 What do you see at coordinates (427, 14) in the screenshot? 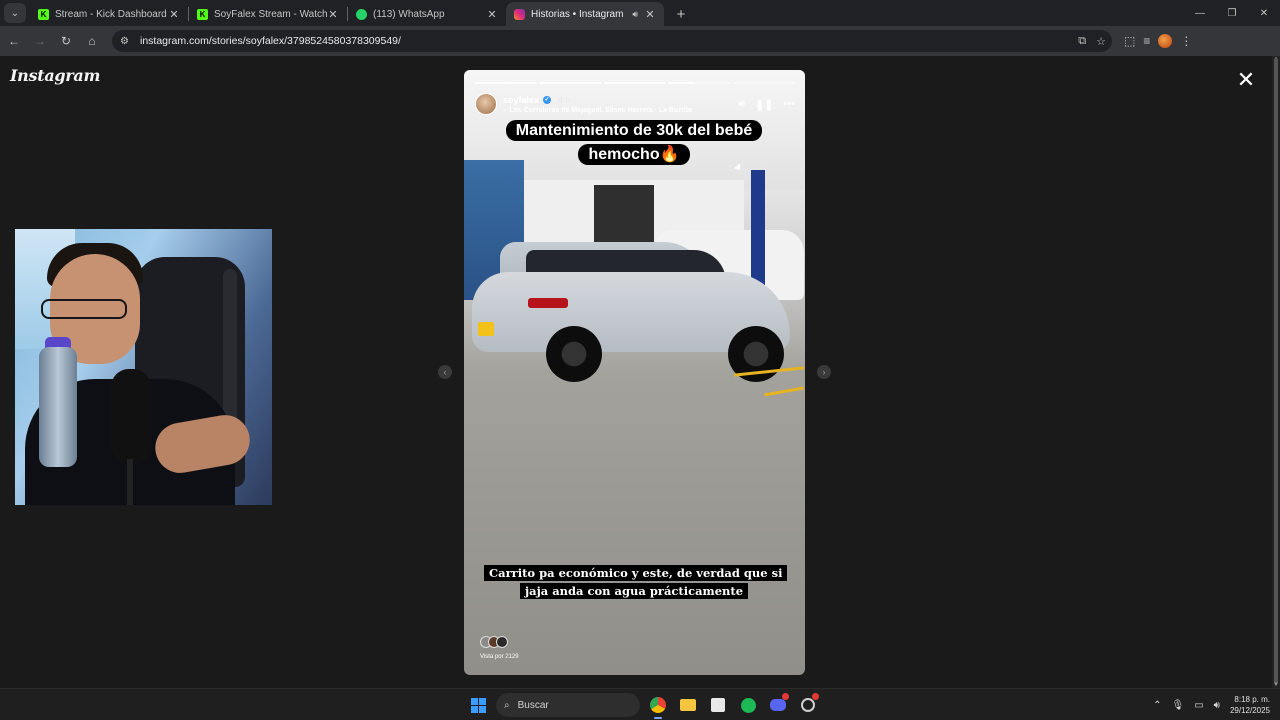
I see `tab-whatsapp: (113) WhatsApp ✕` at bounding box center [427, 14].